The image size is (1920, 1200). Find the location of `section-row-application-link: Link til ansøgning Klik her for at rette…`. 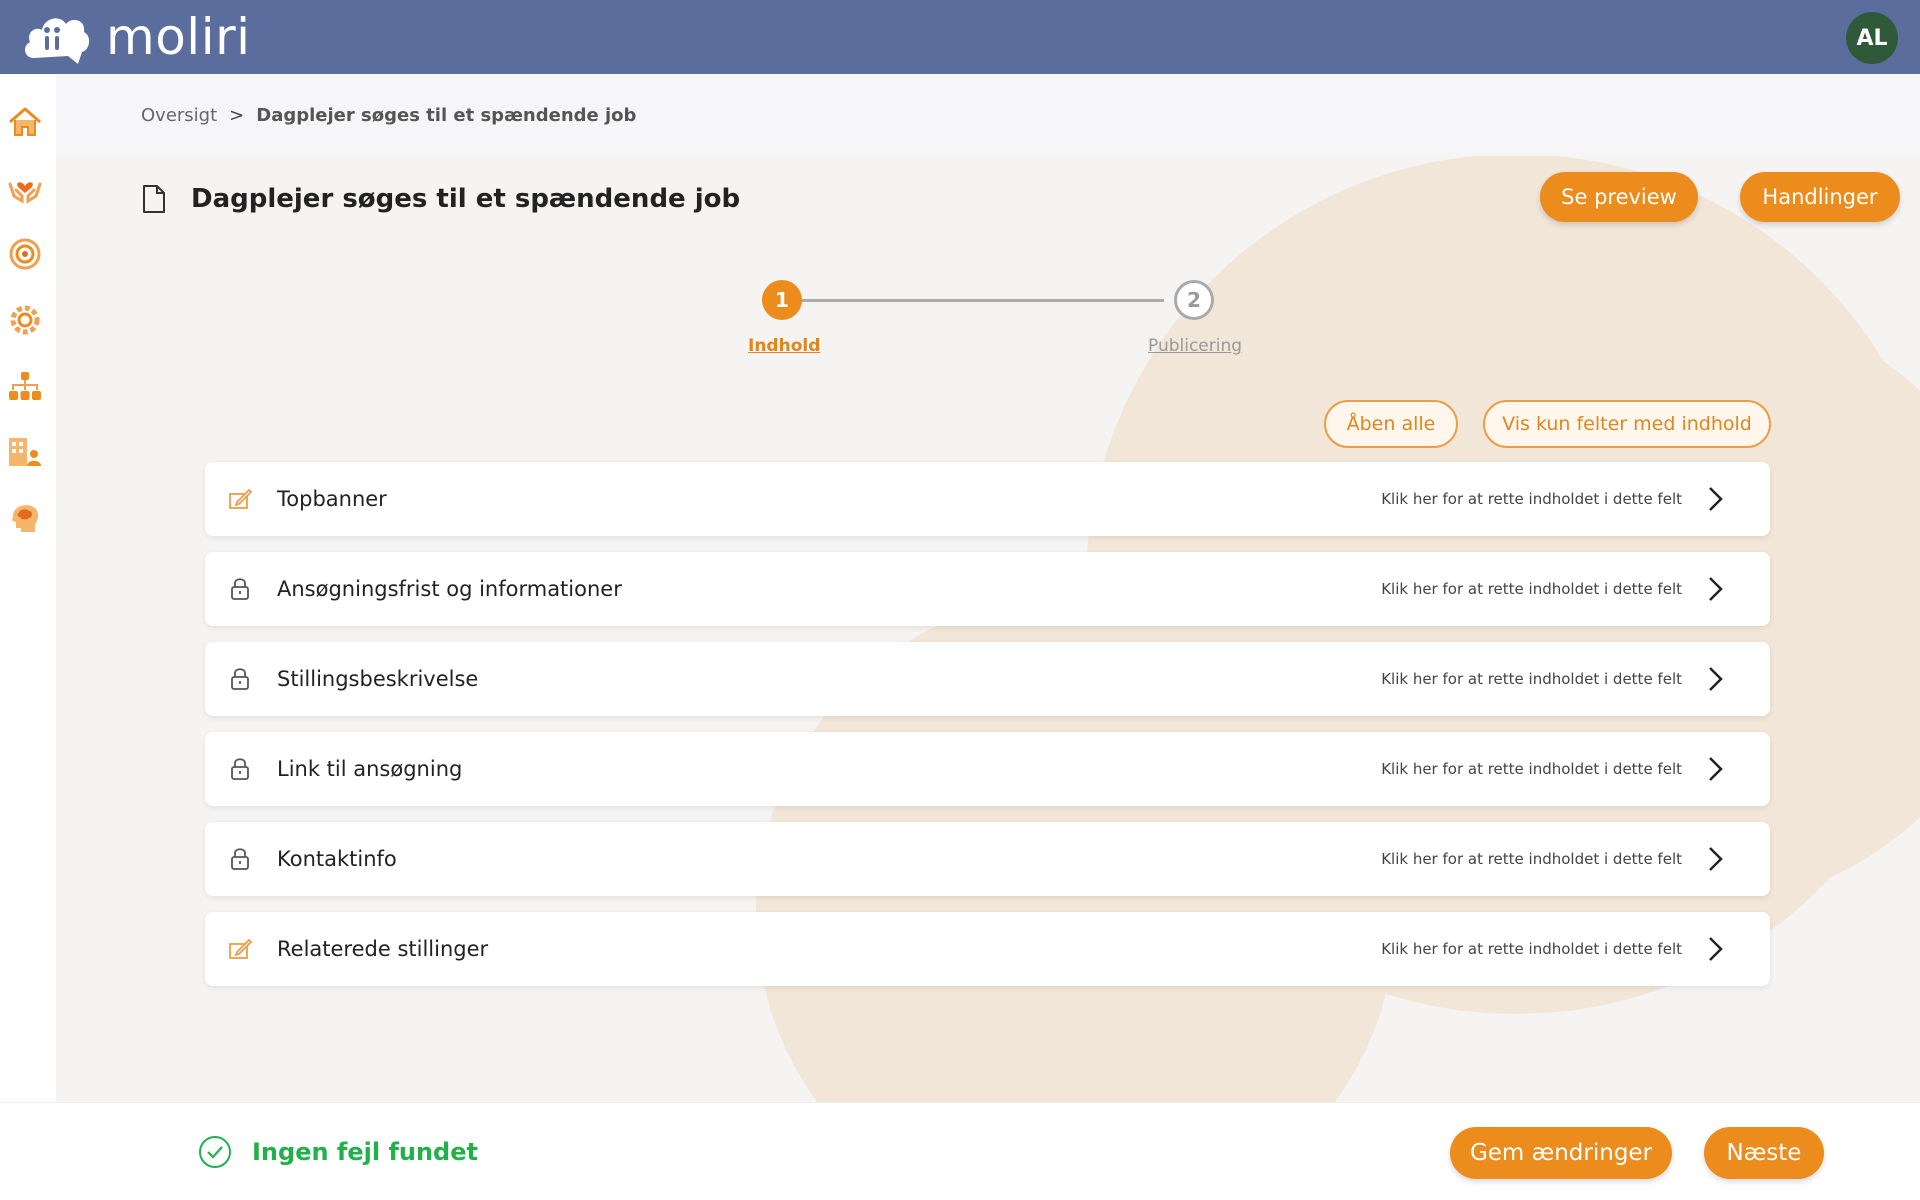

section-row-application-link: Link til ansøgning Klik her for at rette… is located at coordinates (987, 769).